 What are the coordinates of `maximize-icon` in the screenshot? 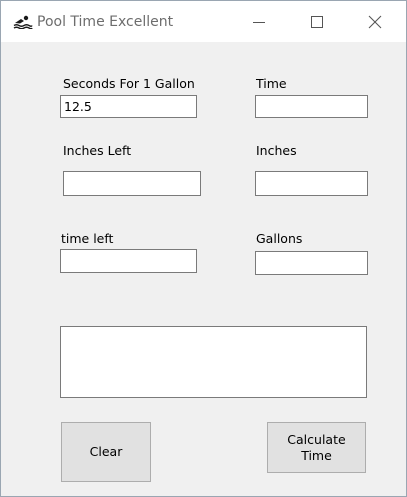 It's located at (317, 22).